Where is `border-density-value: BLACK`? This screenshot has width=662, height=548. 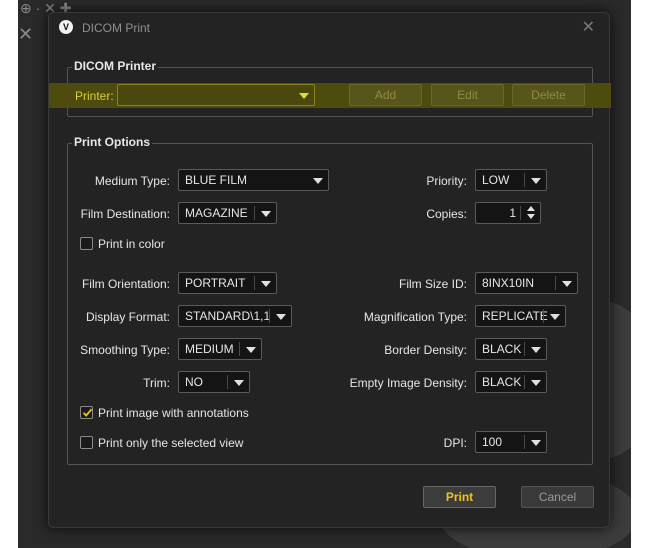
border-density-value: BLACK is located at coordinates (502, 349).